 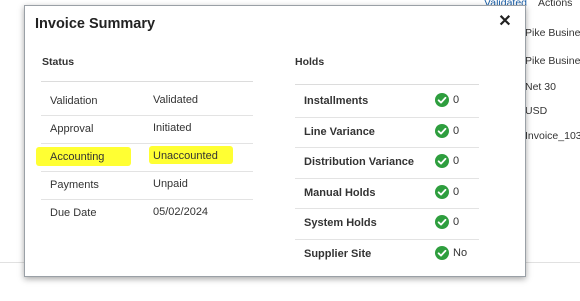 I want to click on status-value: 05/02/2024, so click(x=181, y=212).